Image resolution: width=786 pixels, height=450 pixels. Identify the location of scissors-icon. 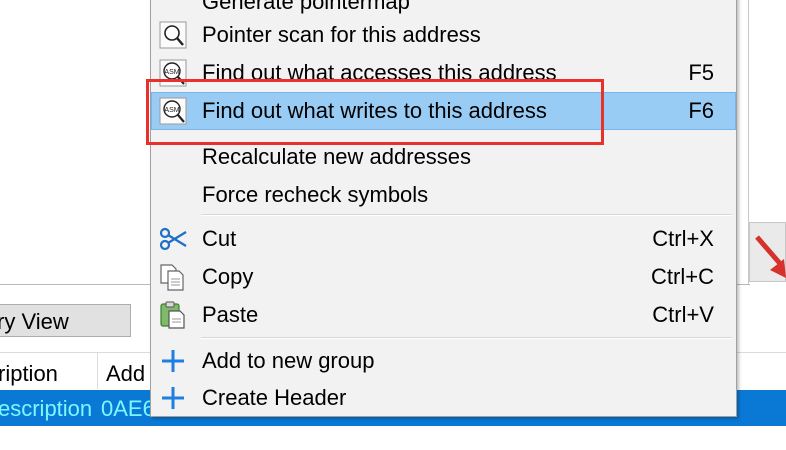
(173, 239).